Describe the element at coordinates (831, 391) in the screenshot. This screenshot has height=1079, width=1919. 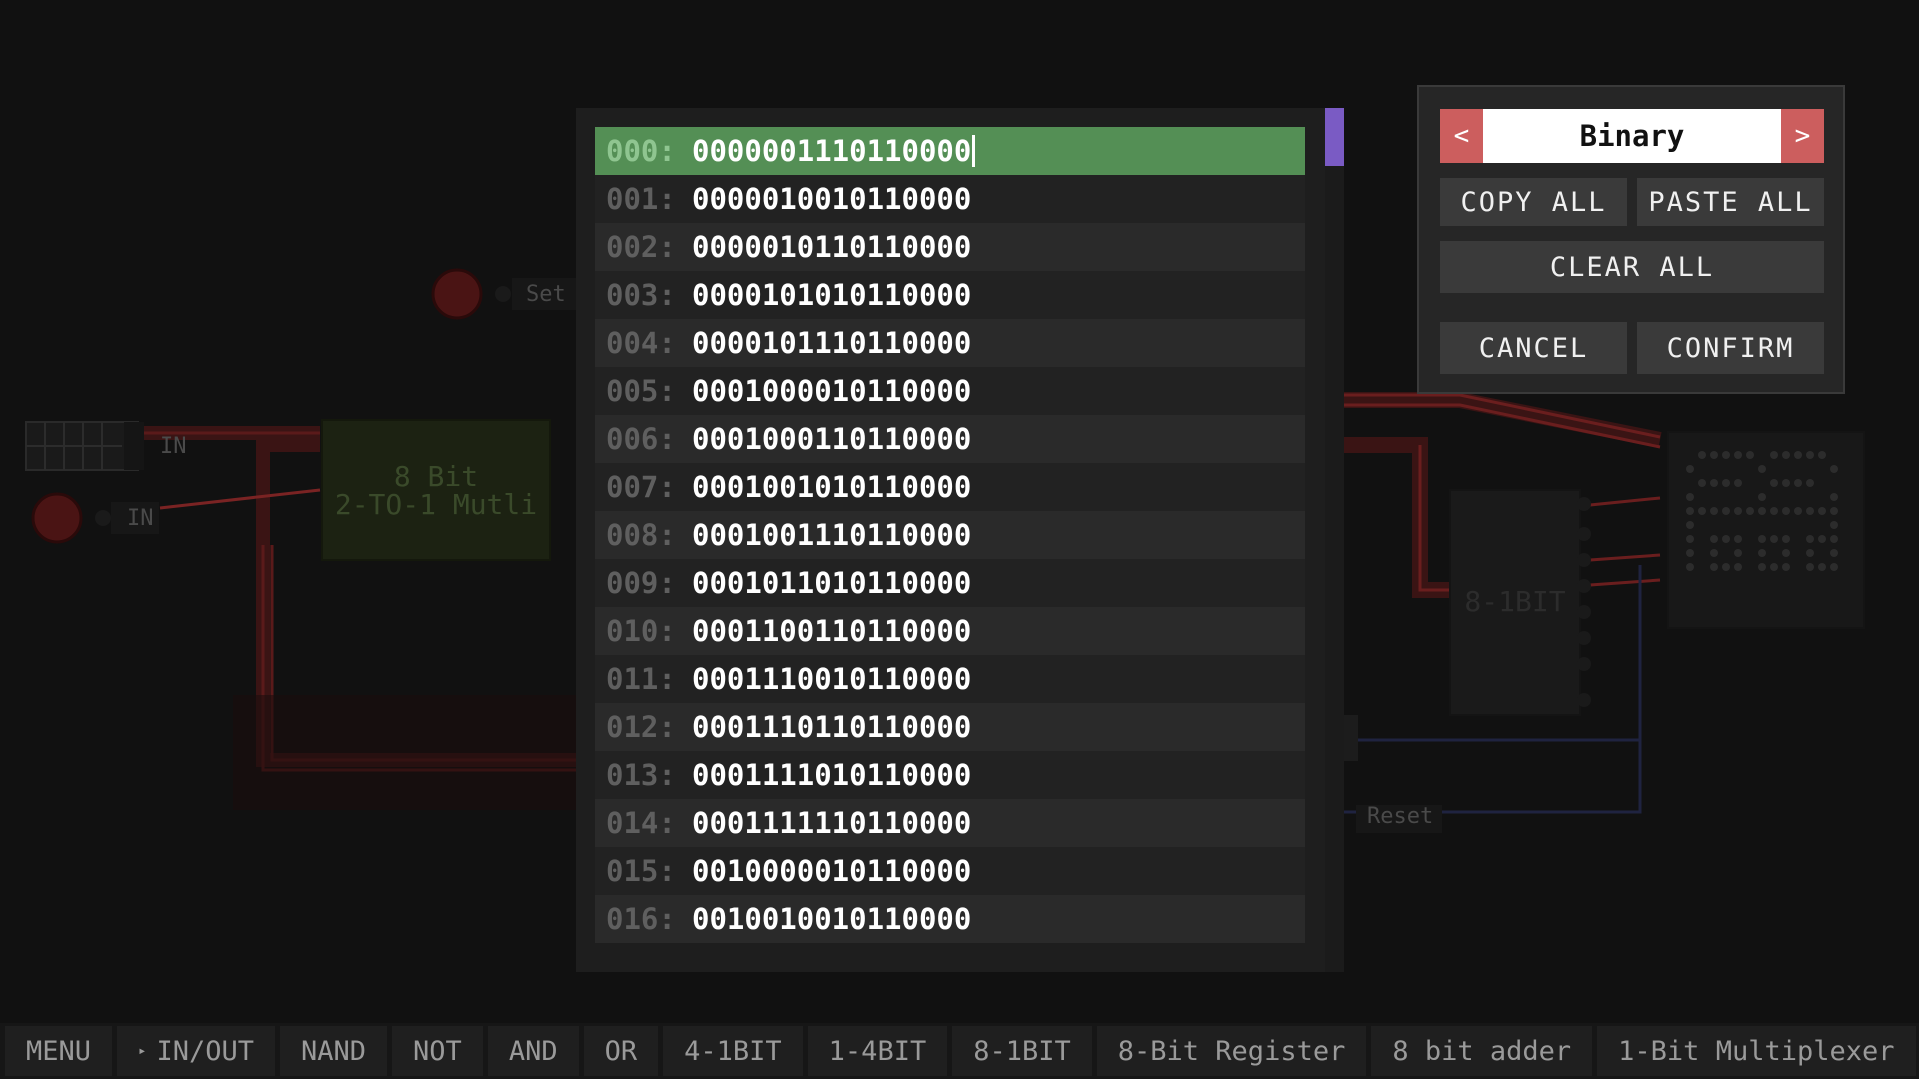
I see `memory-value-field: 0001000010110000` at that location.